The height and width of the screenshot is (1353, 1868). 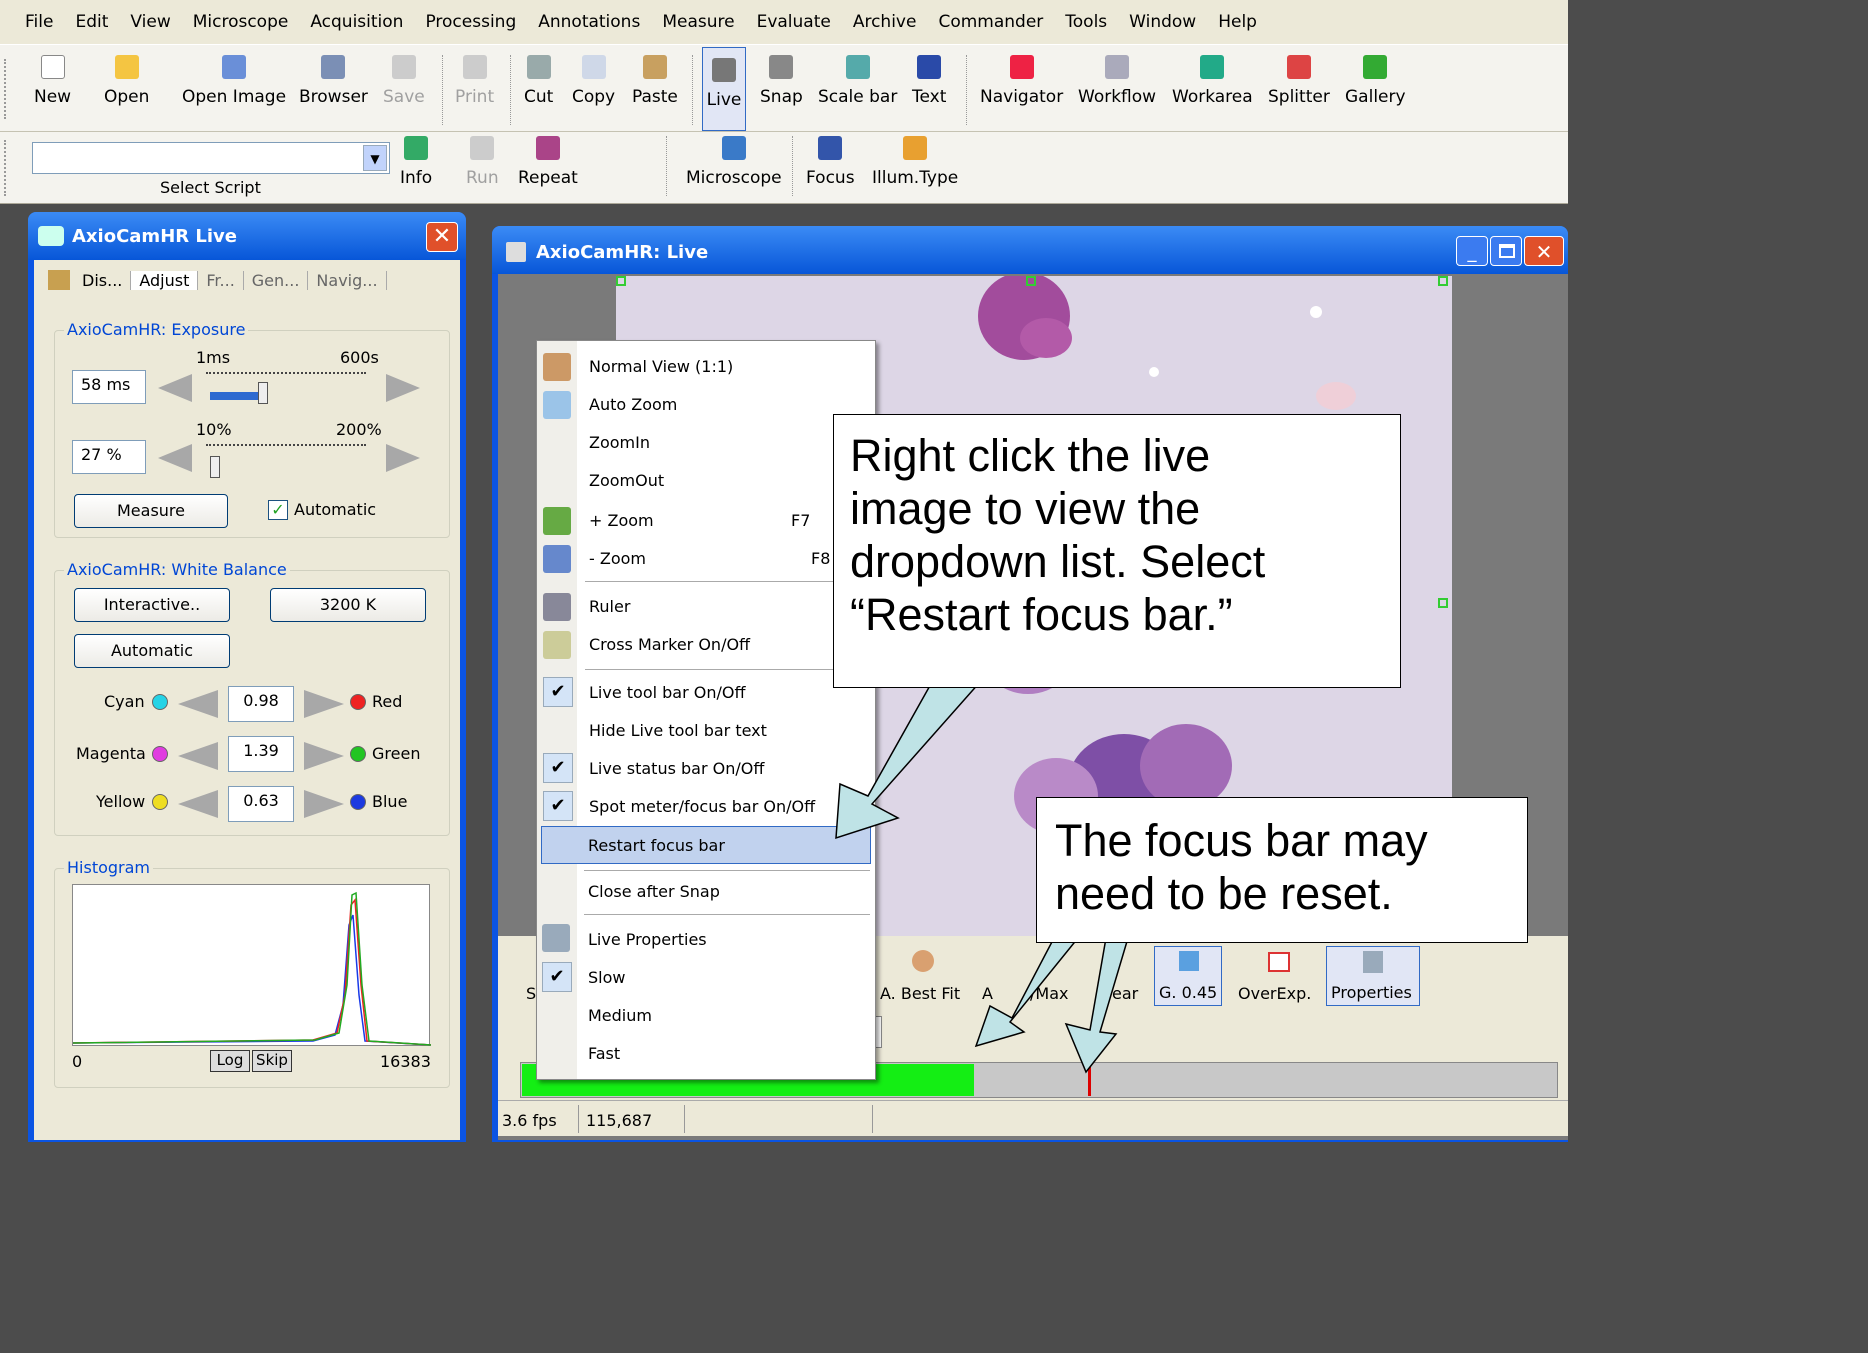 What do you see at coordinates (1030, 455) in the screenshot?
I see `callout-line: Right click the live` at bounding box center [1030, 455].